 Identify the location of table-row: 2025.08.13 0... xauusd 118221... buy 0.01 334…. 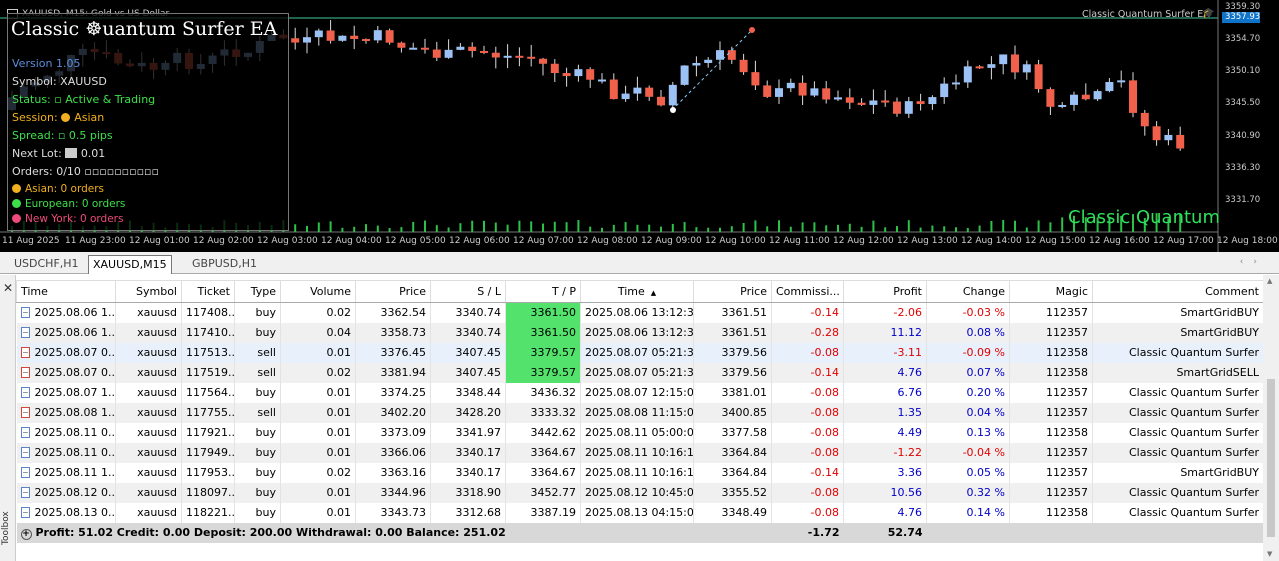
(640, 512).